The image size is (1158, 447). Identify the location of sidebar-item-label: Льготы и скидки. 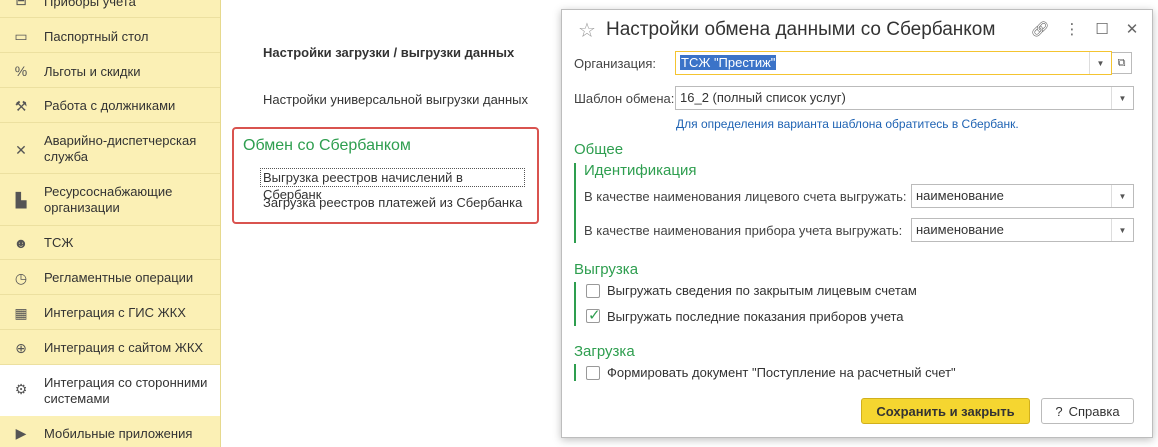
(92, 71).